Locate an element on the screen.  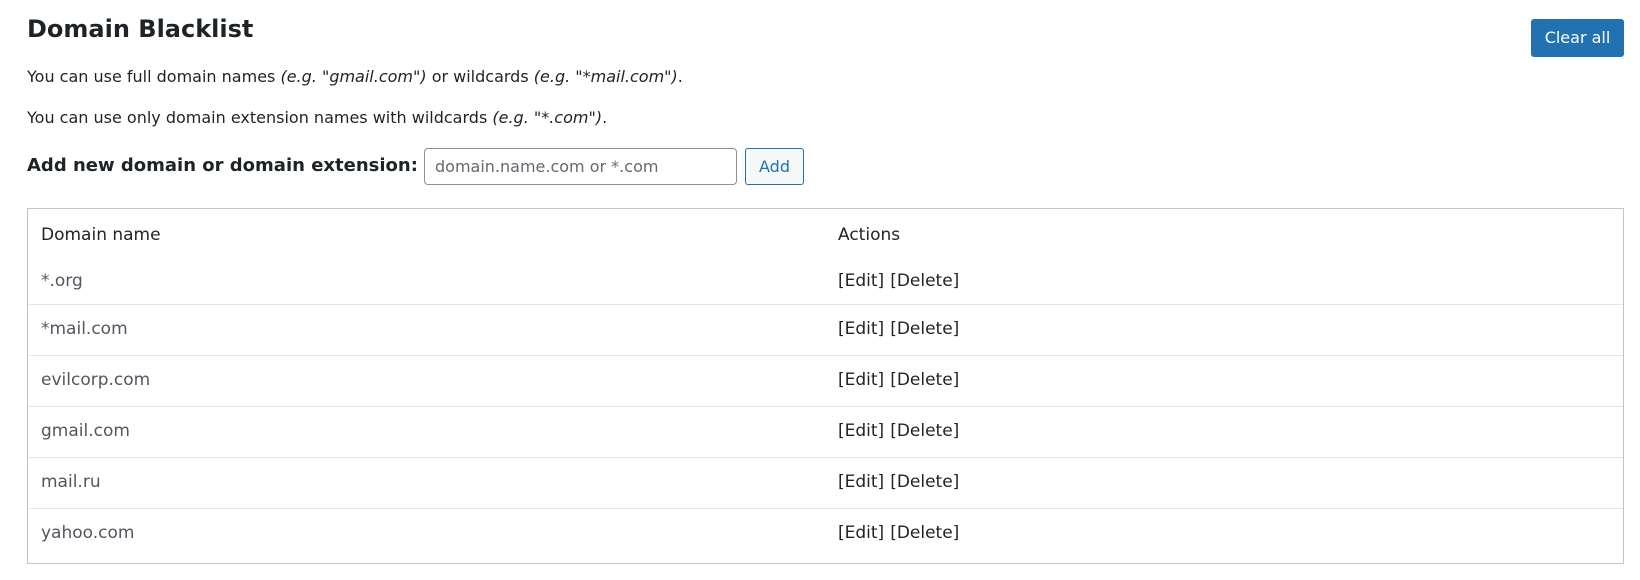
table-header: Domain name Actions is located at coordinates (825, 235).